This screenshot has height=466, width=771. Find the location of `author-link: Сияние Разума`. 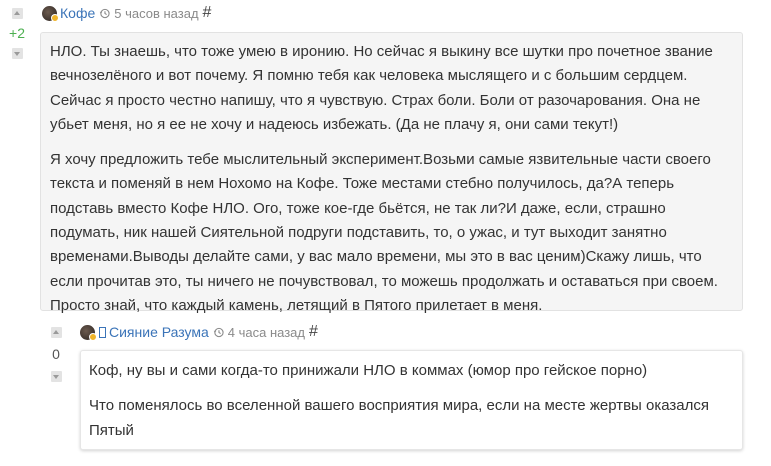

author-link: Сияние Разума is located at coordinates (159, 332).